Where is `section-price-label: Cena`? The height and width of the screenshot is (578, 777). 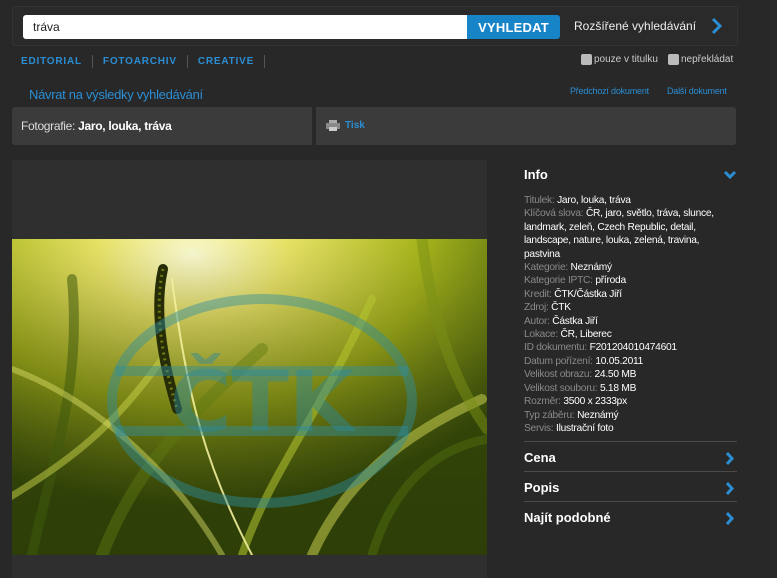 section-price-label: Cena is located at coordinates (540, 457).